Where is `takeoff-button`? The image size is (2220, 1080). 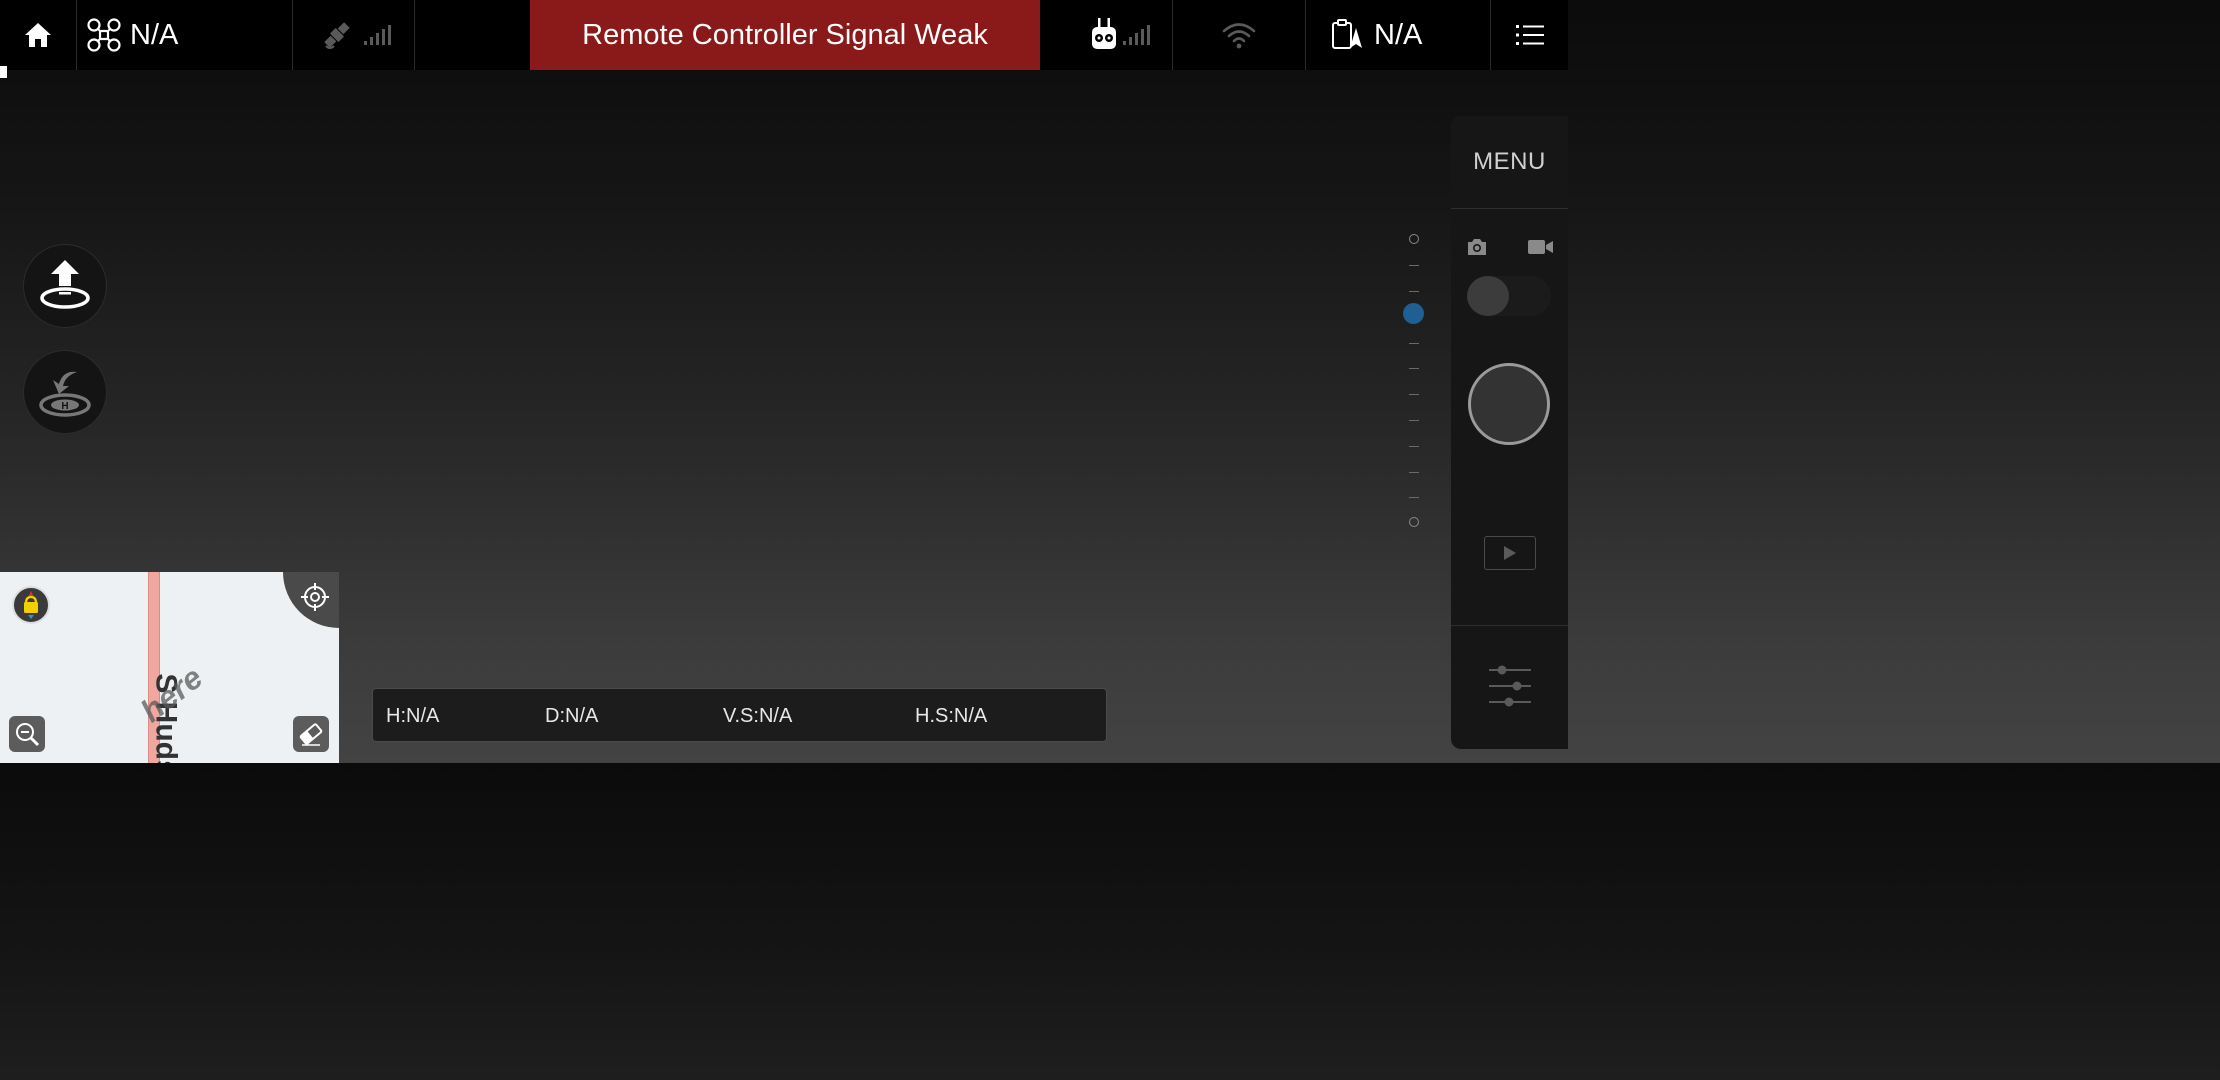 takeoff-button is located at coordinates (65, 286).